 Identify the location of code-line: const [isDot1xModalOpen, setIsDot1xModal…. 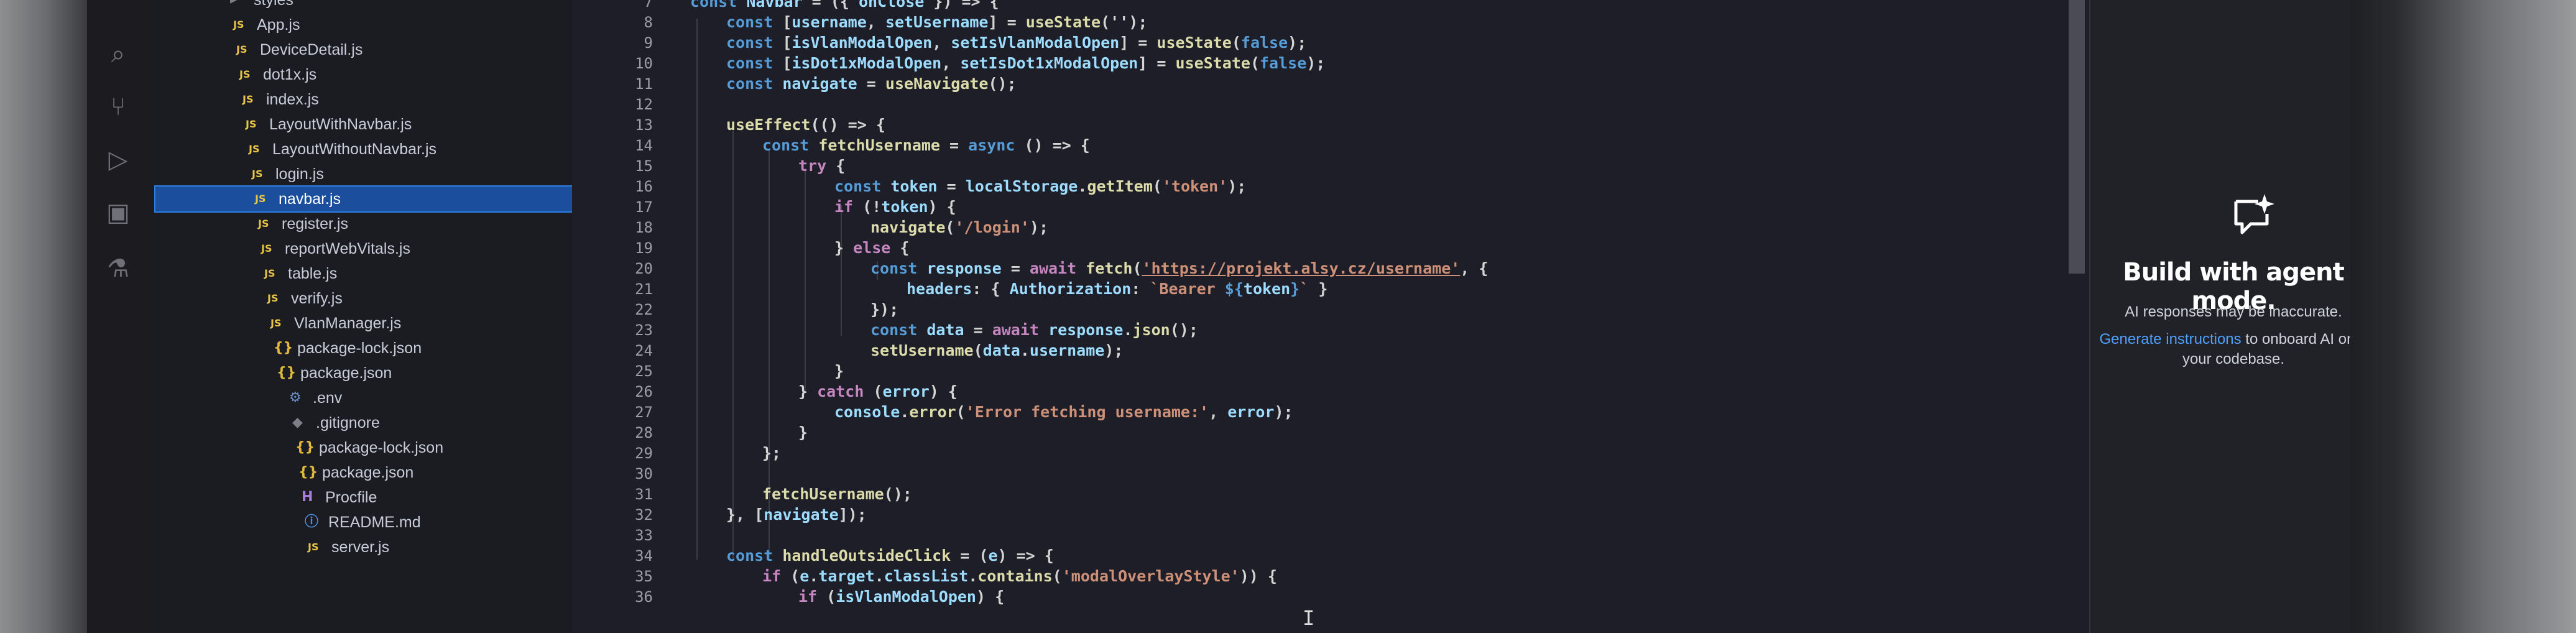
(1025, 63).